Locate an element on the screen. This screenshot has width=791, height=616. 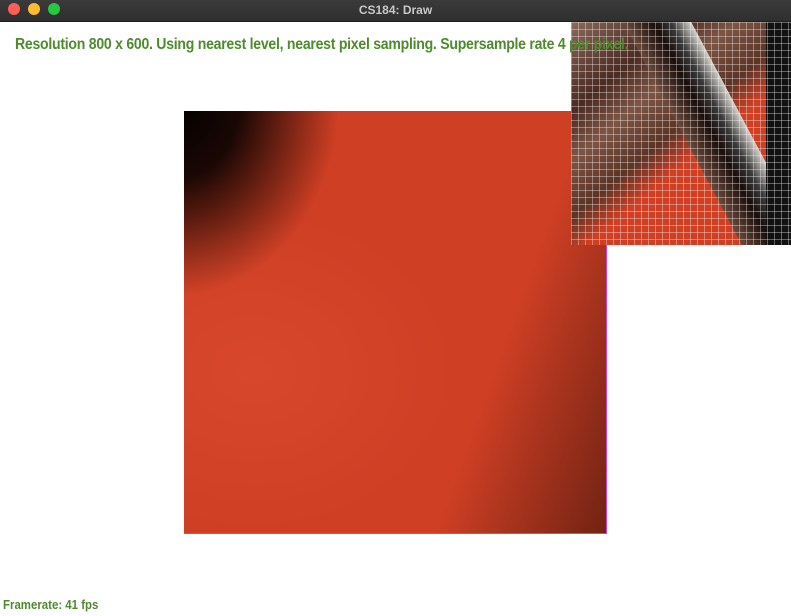
window-titlebar: CS184: Draw is located at coordinates (395, 11).